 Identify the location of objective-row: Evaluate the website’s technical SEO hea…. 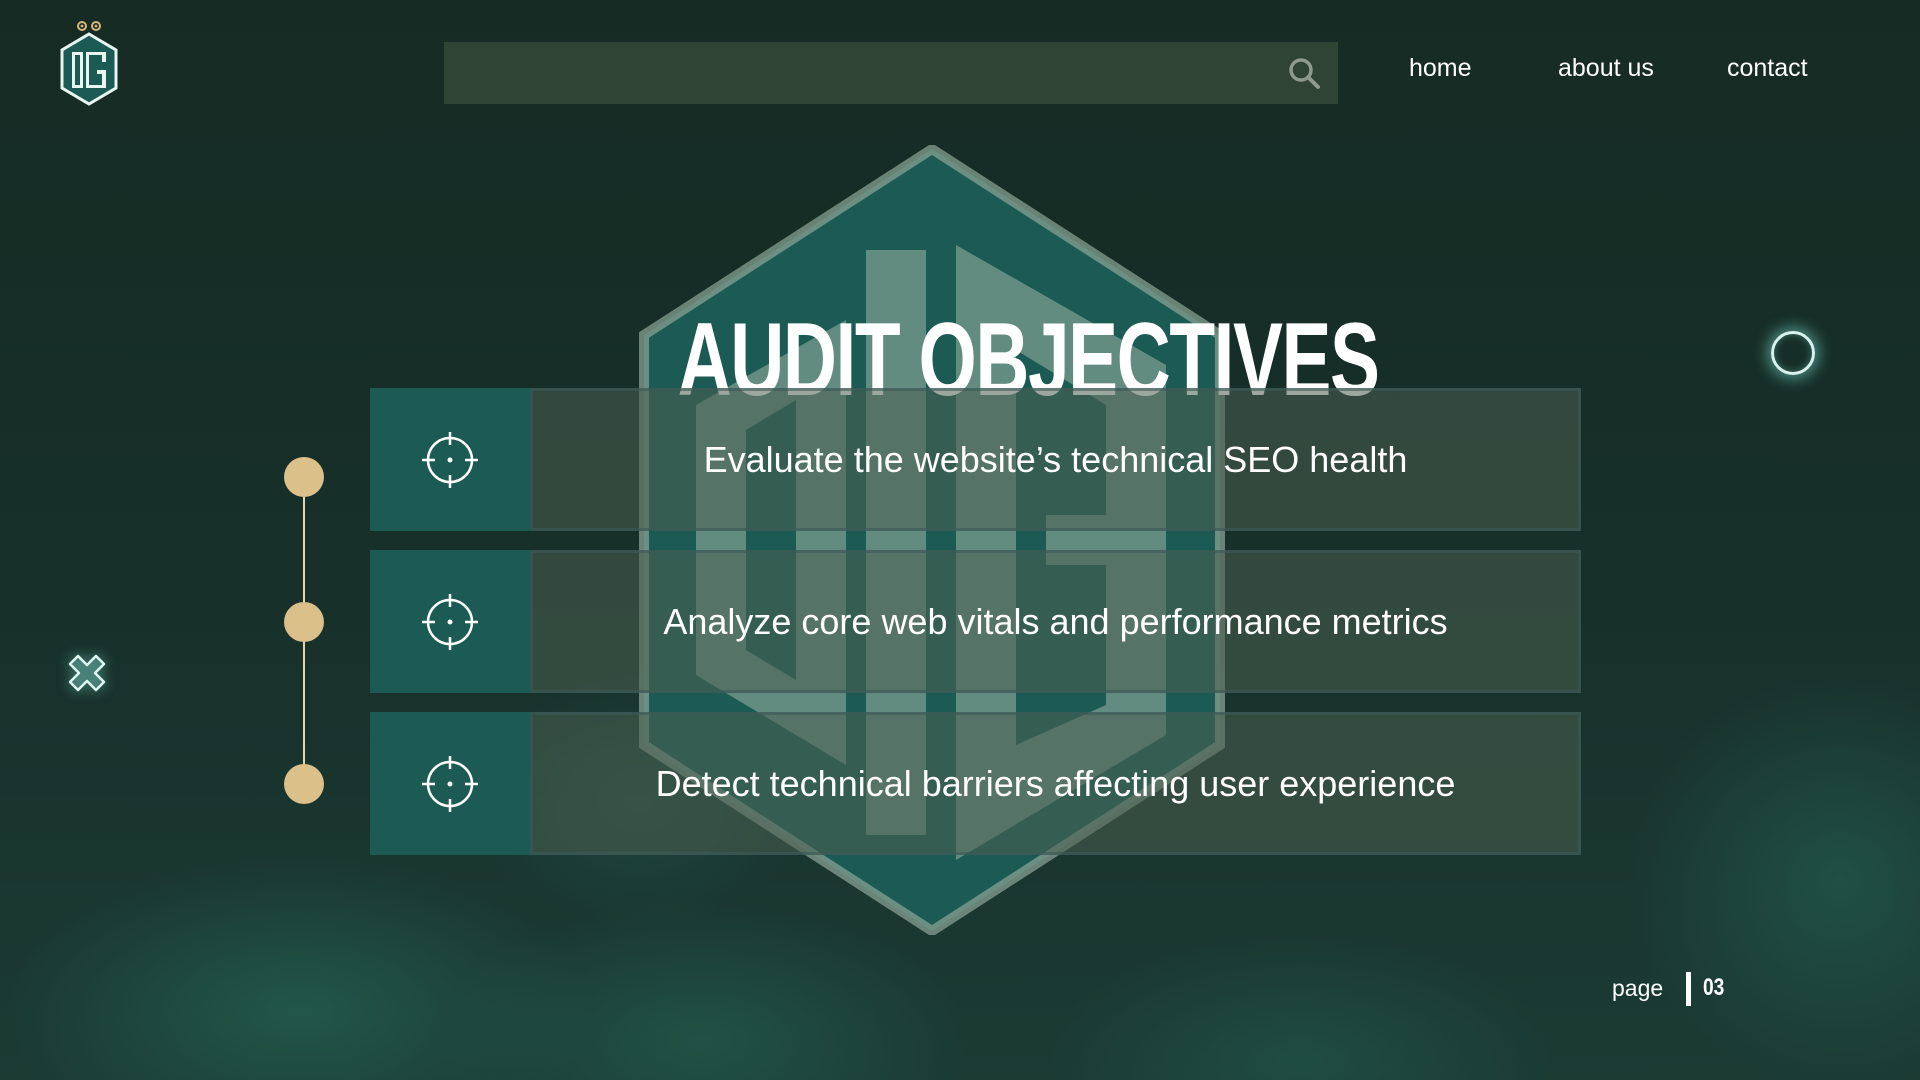
(975, 459).